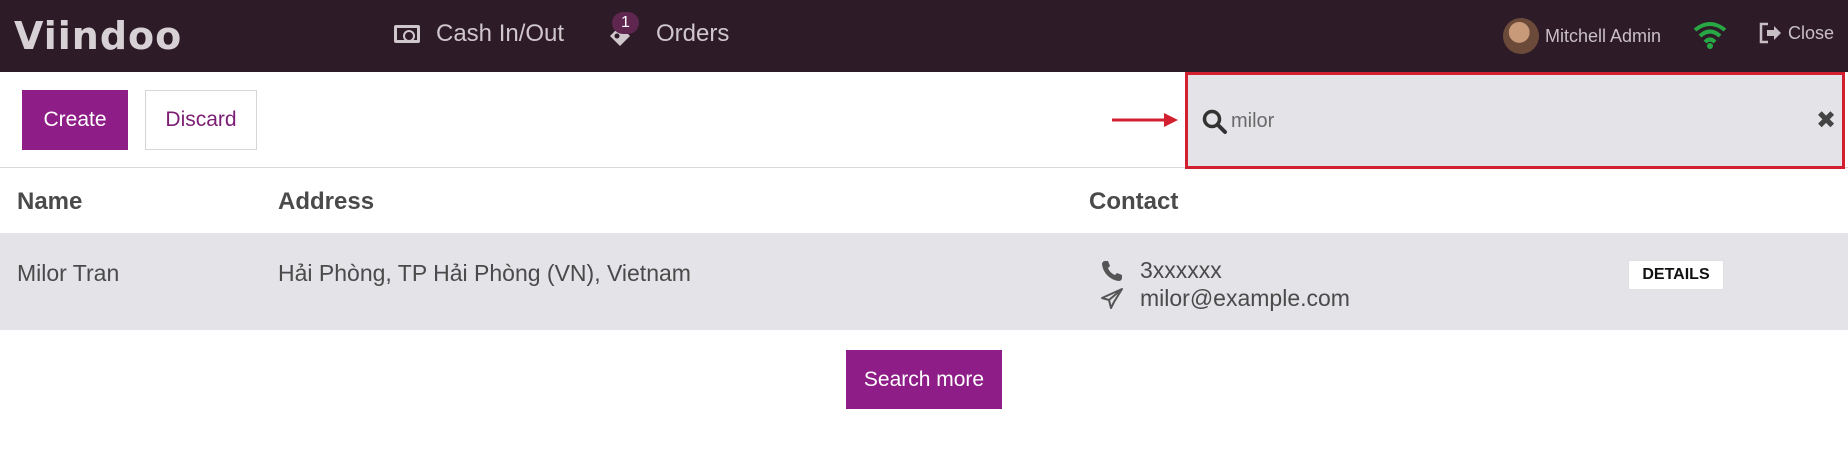  Describe the element at coordinates (326, 202) in the screenshot. I see `column-header-address: Address` at that location.